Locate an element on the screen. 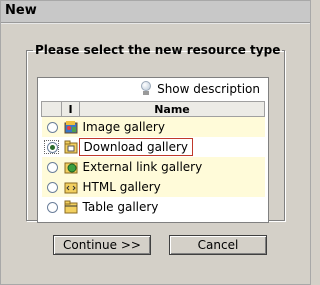 The height and width of the screenshot is (285, 320). radio-column-header is located at coordinates (51, 109).